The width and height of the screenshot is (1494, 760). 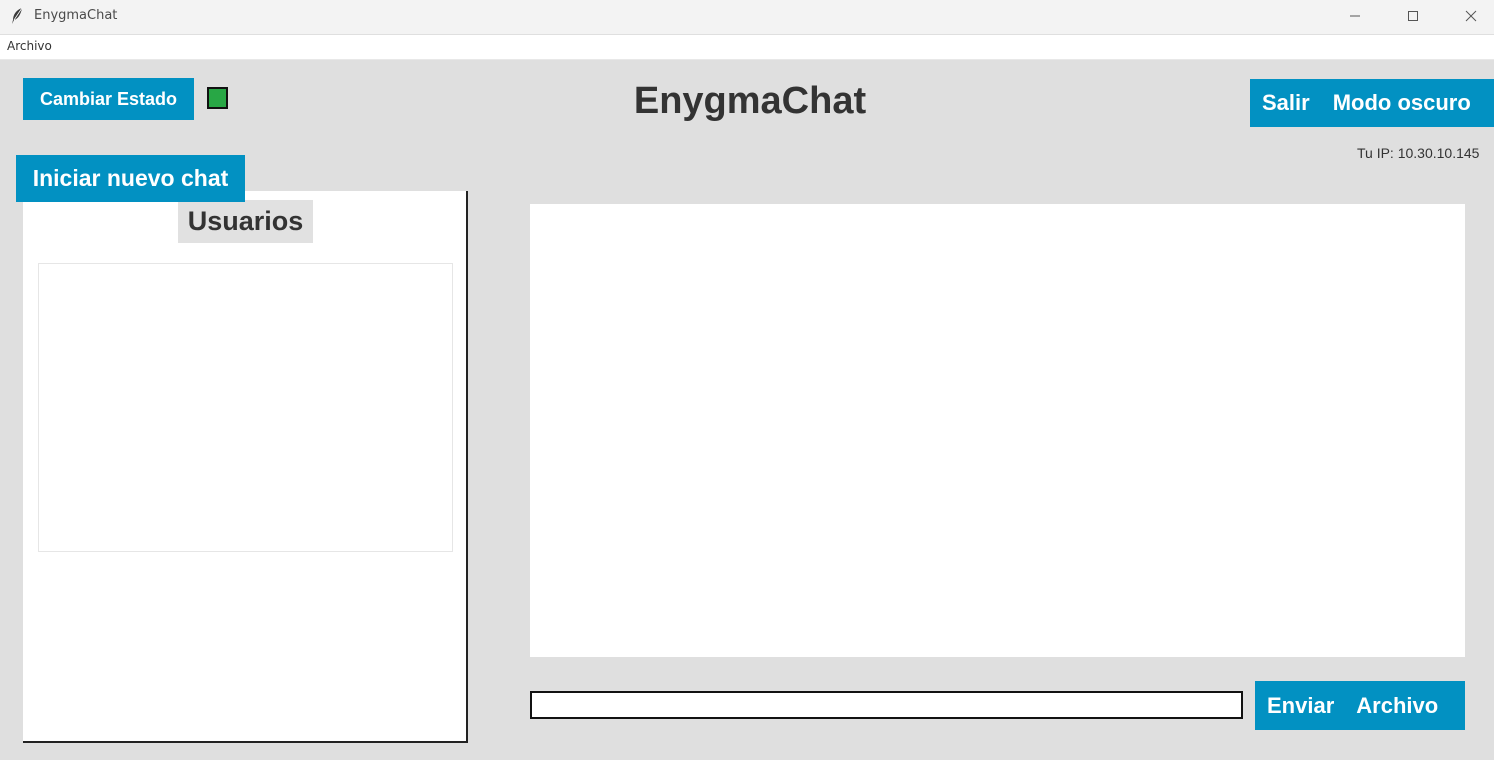 I want to click on minimize-button, so click(x=1355, y=16).